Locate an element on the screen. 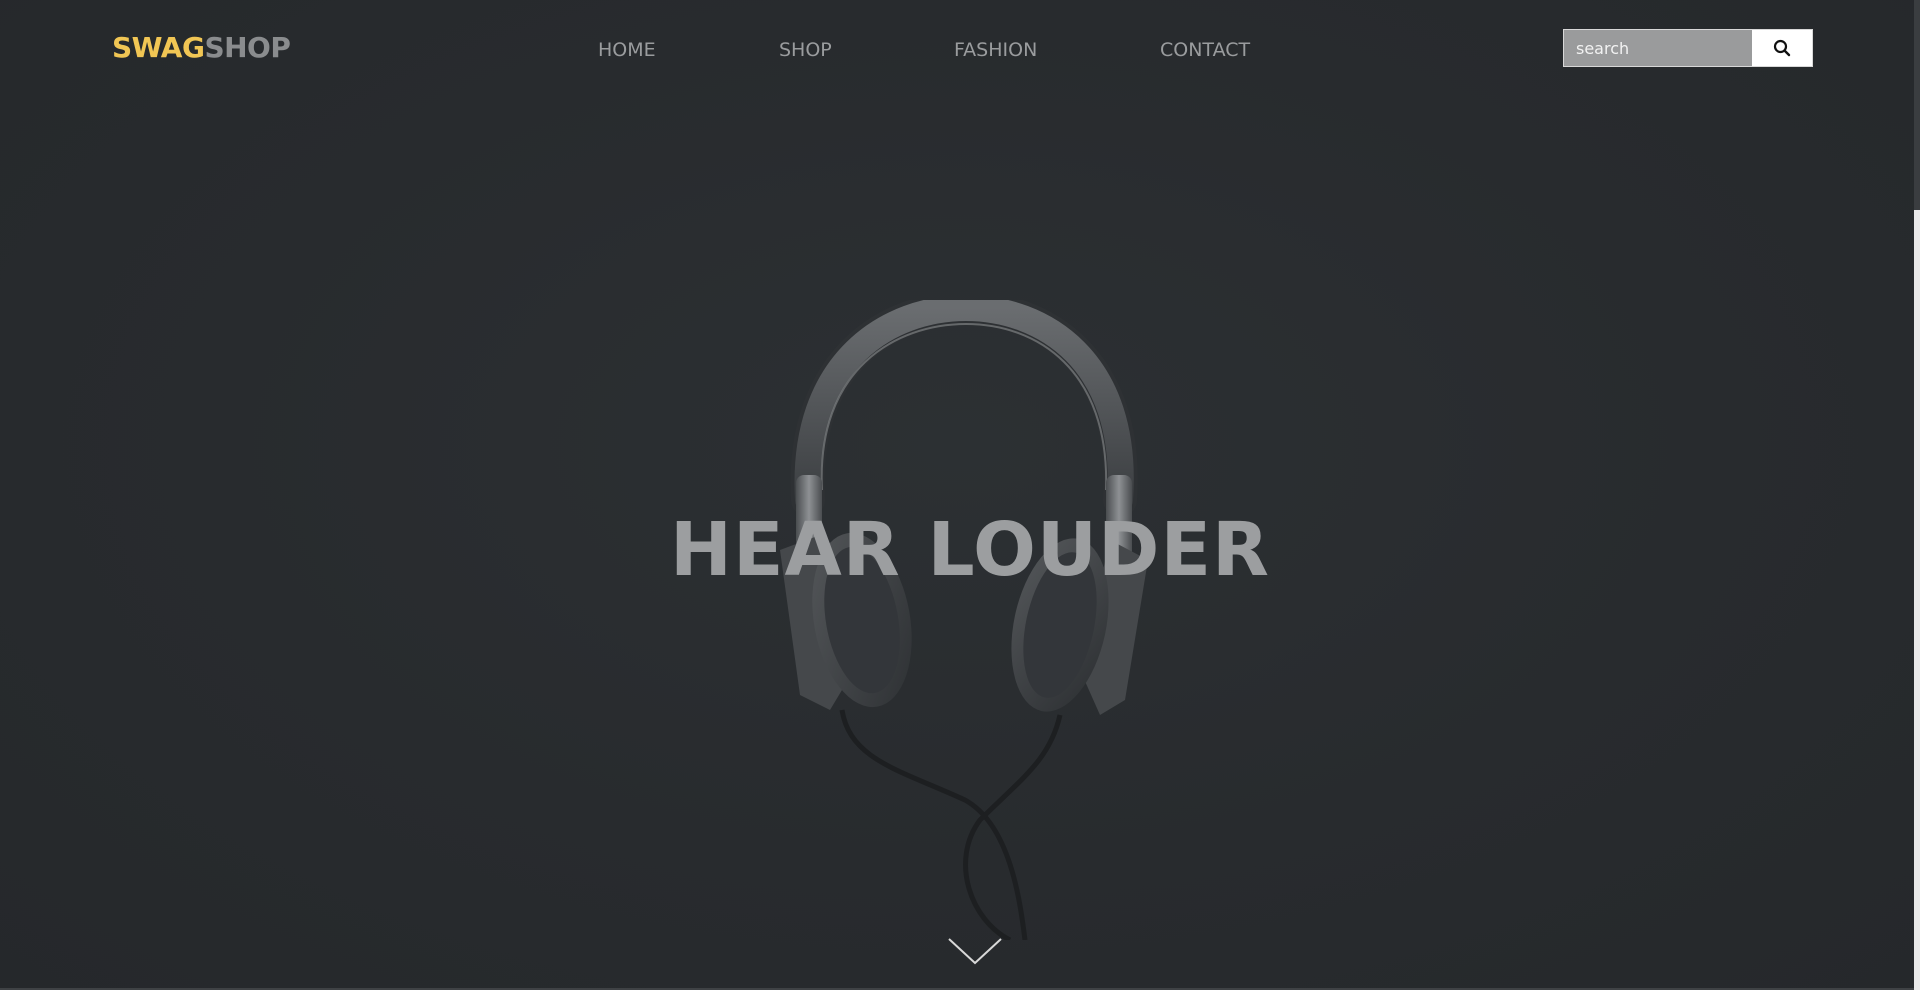 This screenshot has width=1920, height=990. search-icon is located at coordinates (1782, 48).